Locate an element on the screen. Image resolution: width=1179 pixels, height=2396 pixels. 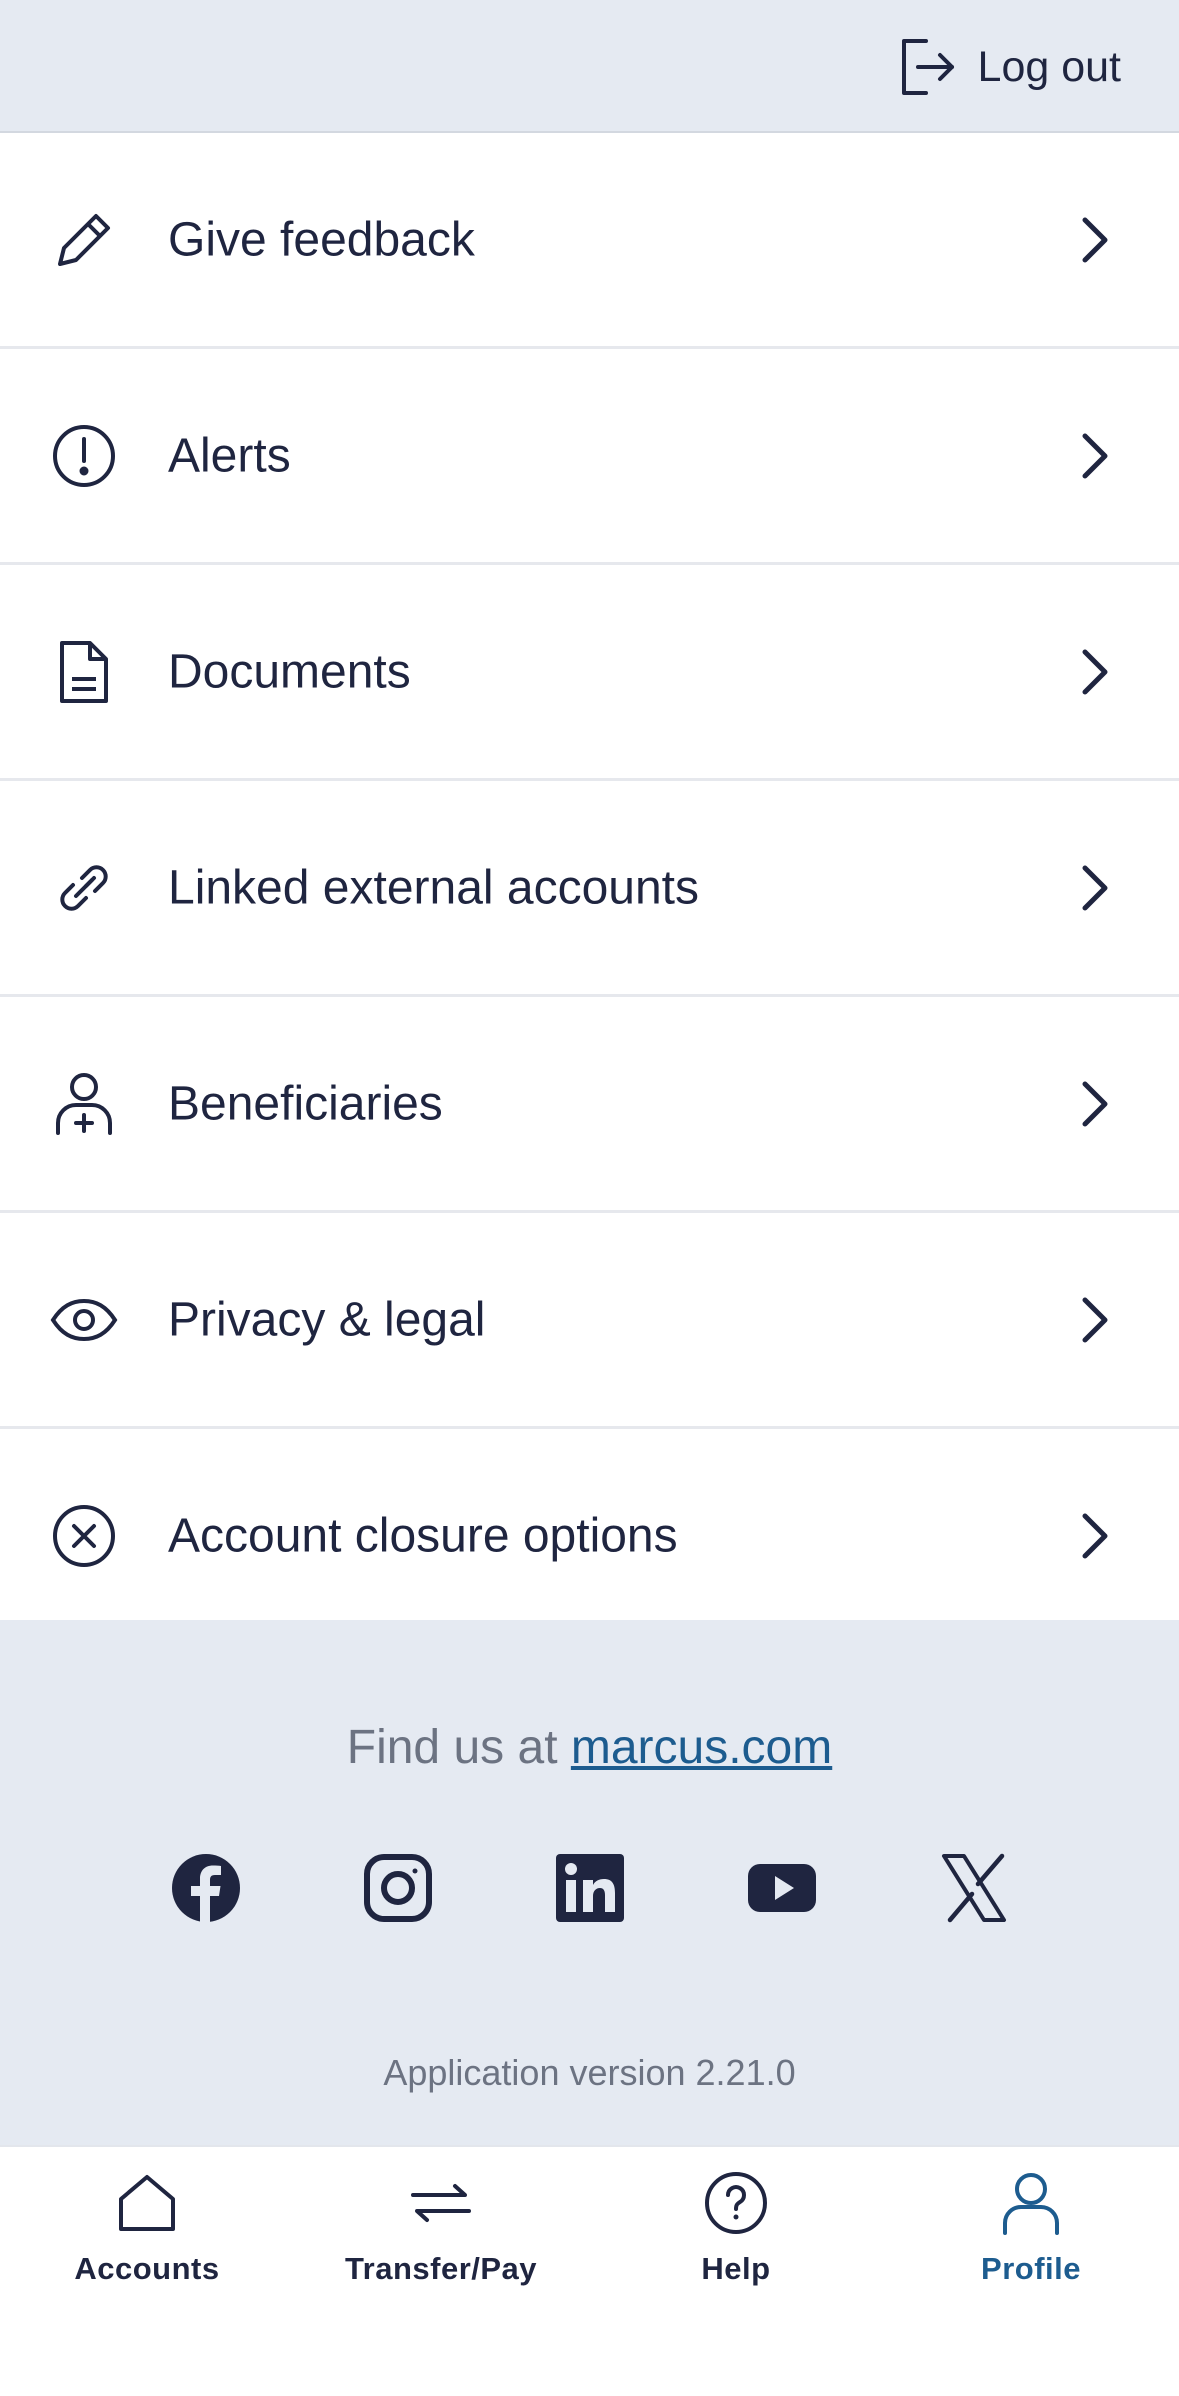
user-add-icon is located at coordinates (84, 1104).